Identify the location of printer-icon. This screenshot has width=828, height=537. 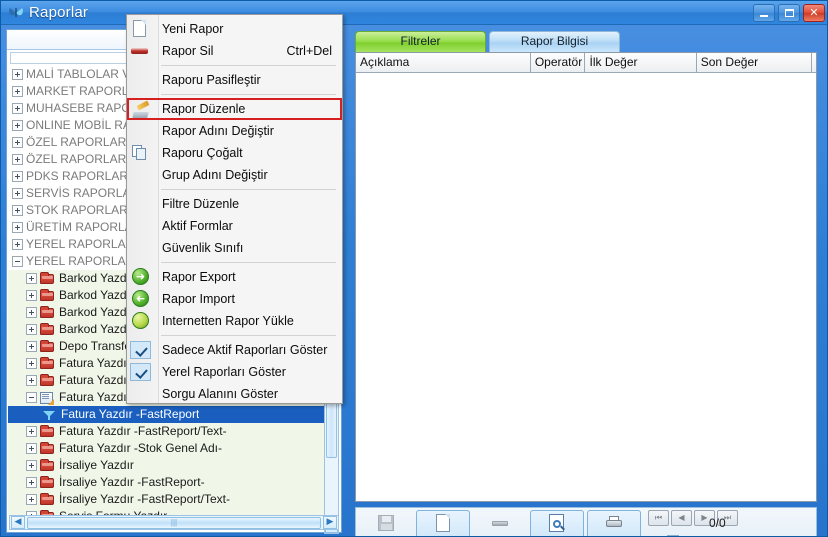
(614, 523).